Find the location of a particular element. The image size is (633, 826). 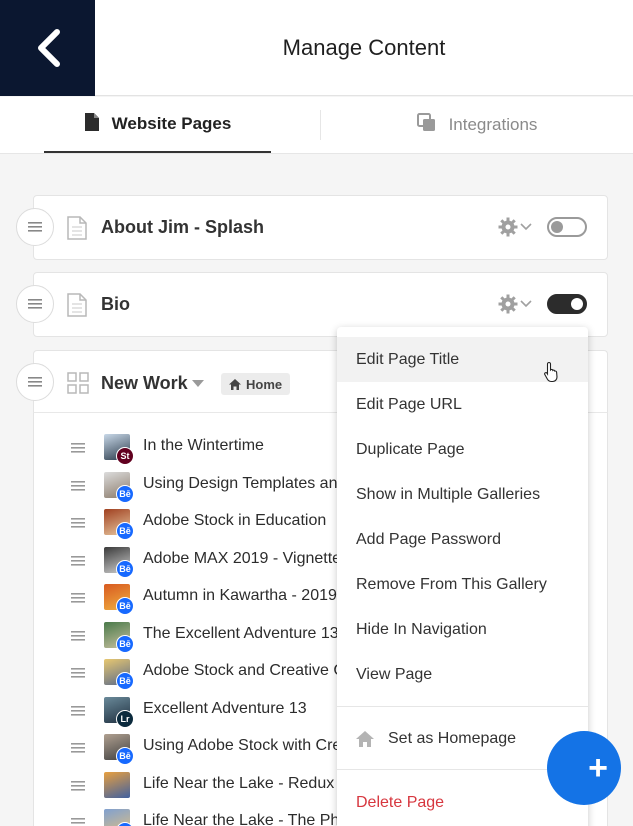

tab-integrations: Integrations is located at coordinates (476, 125).